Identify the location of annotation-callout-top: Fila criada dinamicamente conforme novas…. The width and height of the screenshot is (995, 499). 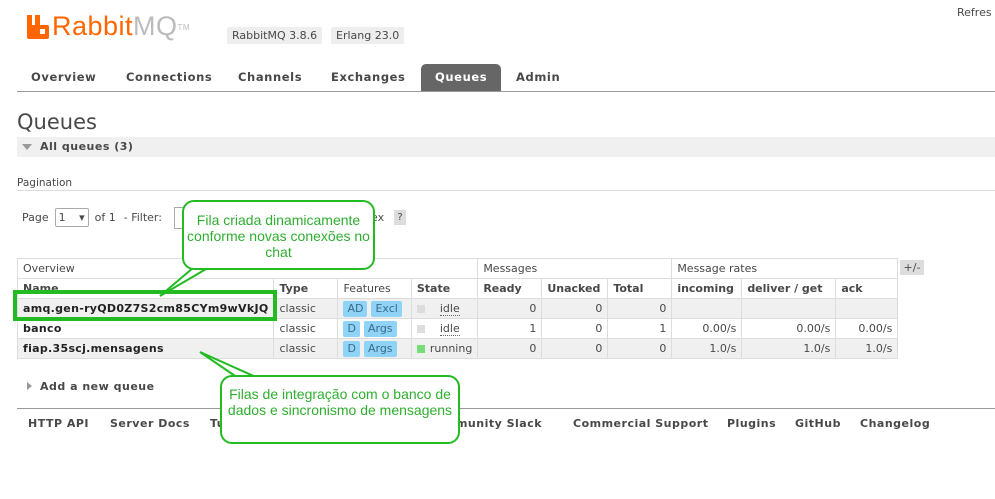
(278, 235).